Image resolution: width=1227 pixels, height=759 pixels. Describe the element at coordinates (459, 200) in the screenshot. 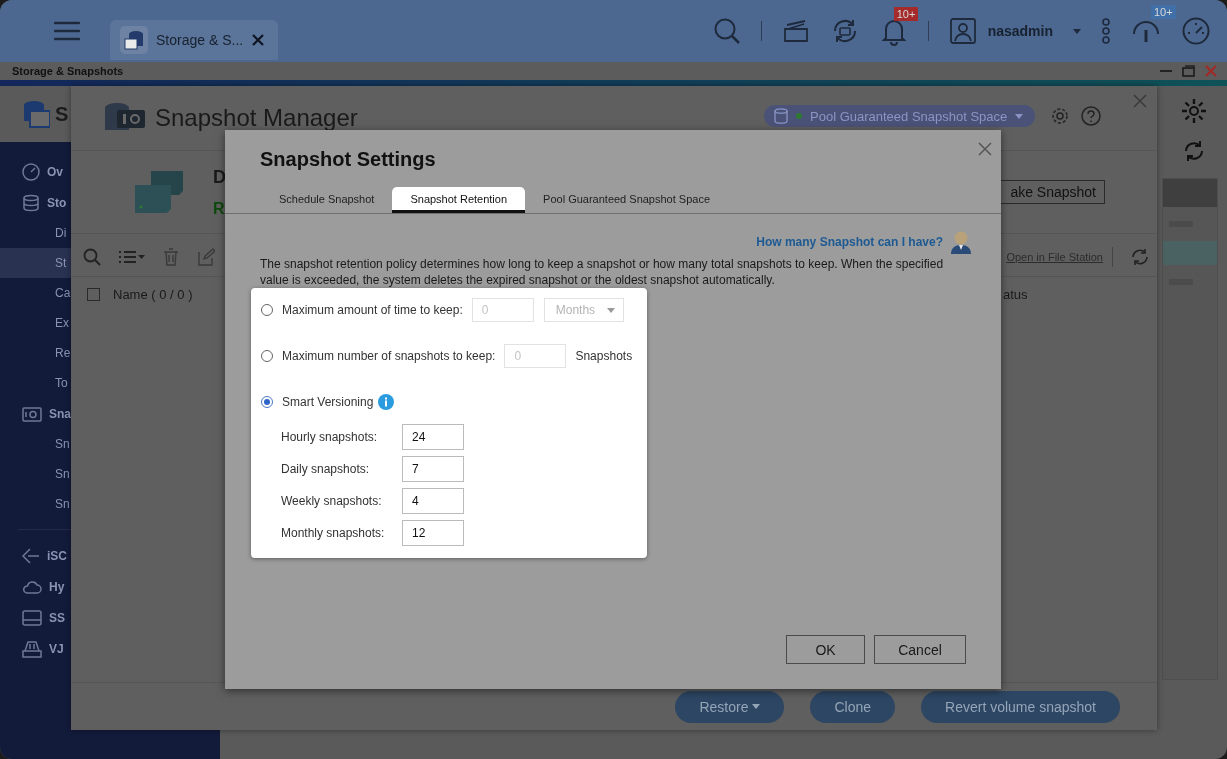

I see `tab: Snapshot Retention` at that location.